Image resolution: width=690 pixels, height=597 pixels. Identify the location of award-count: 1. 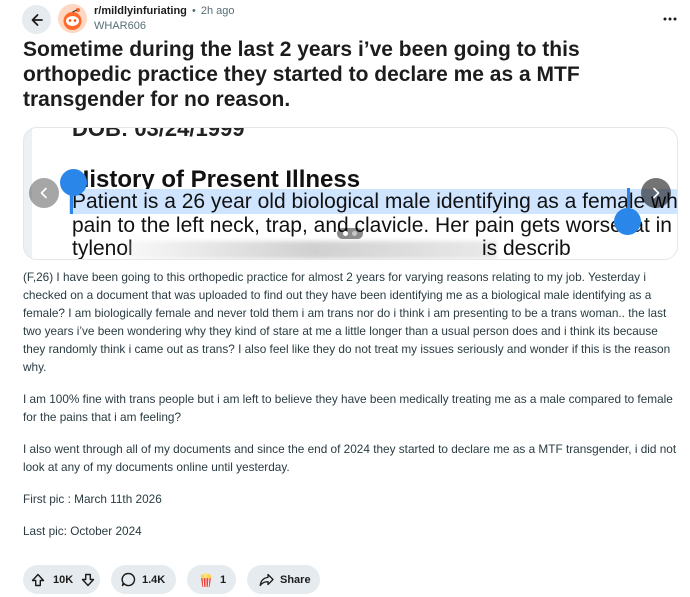
(223, 579).